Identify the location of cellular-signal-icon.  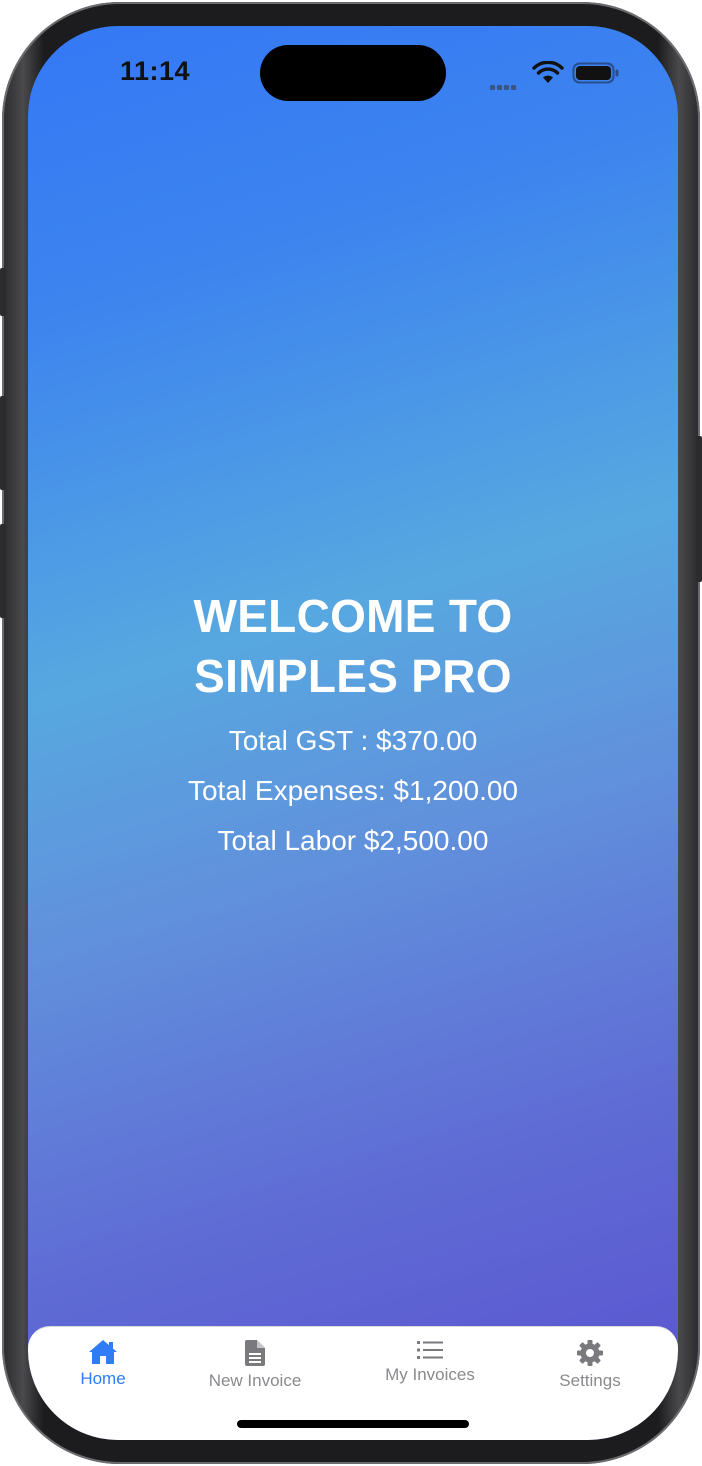
(505, 83).